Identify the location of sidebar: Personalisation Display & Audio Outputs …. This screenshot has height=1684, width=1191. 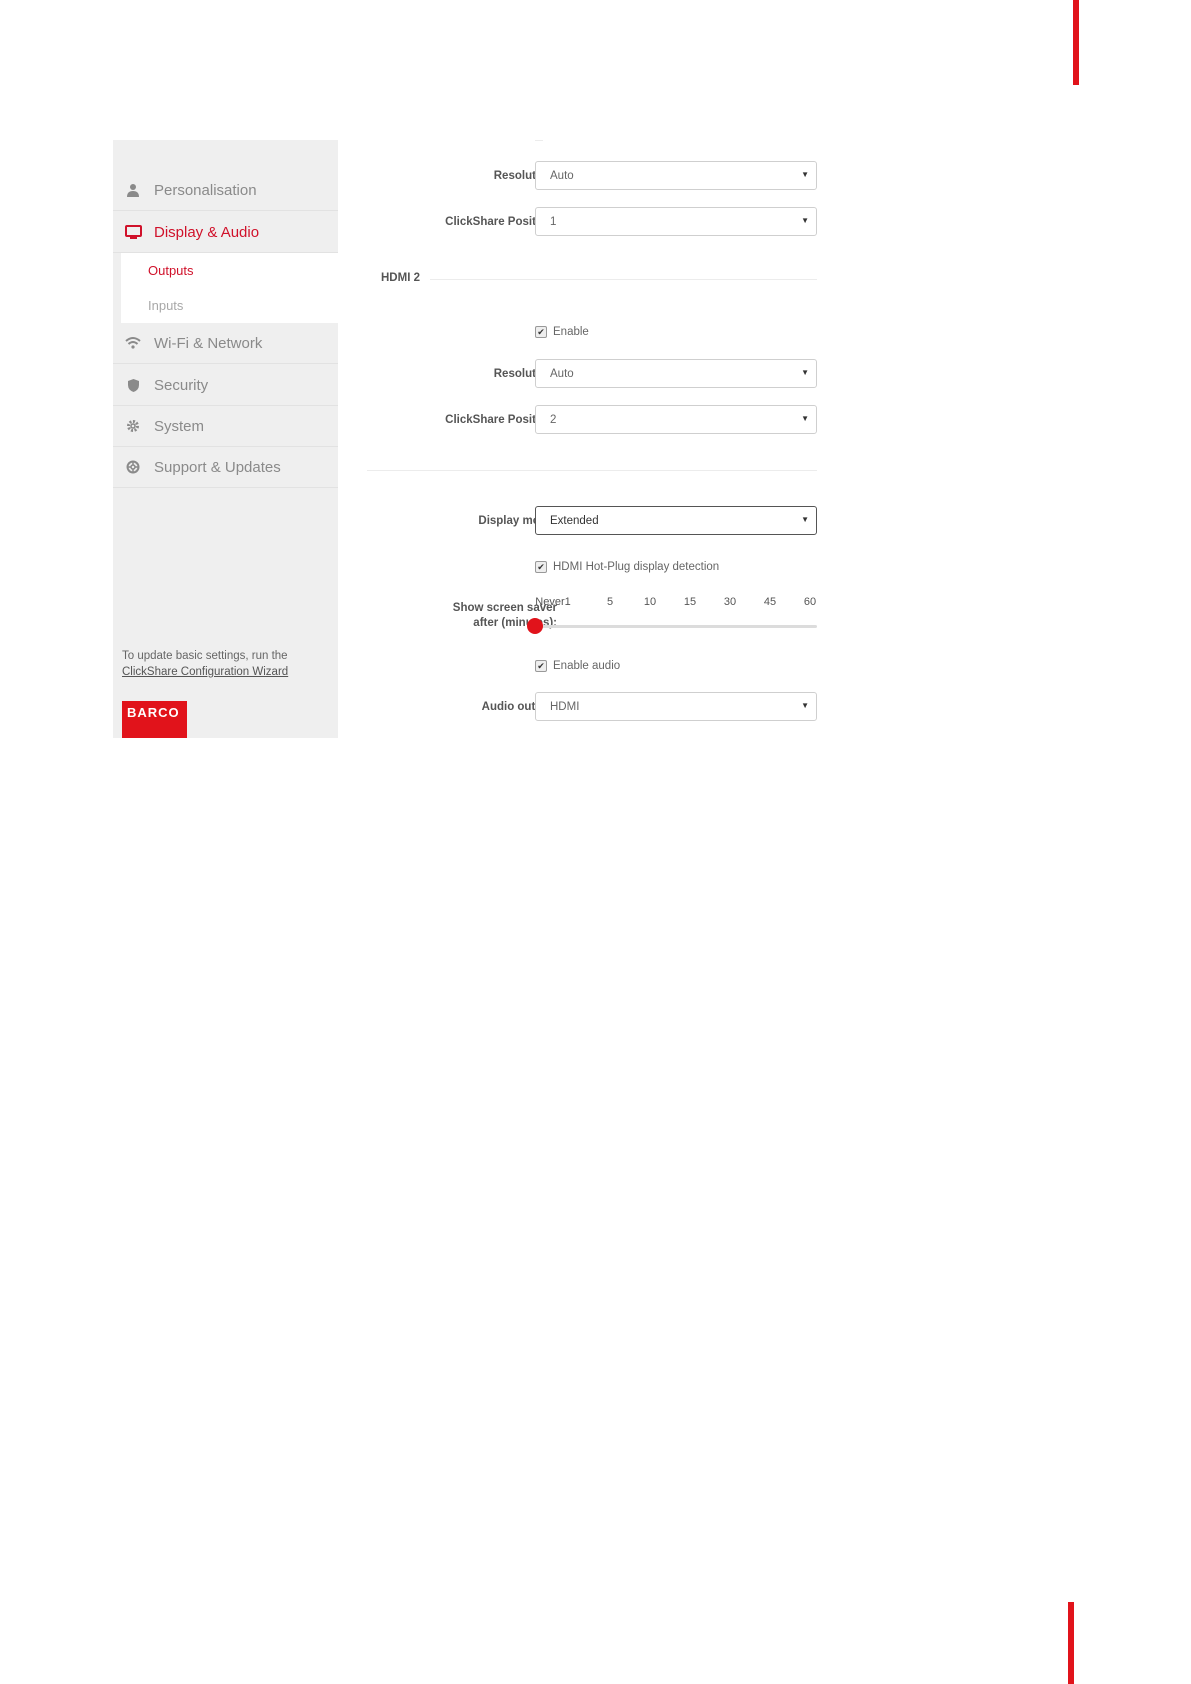
(225, 439).